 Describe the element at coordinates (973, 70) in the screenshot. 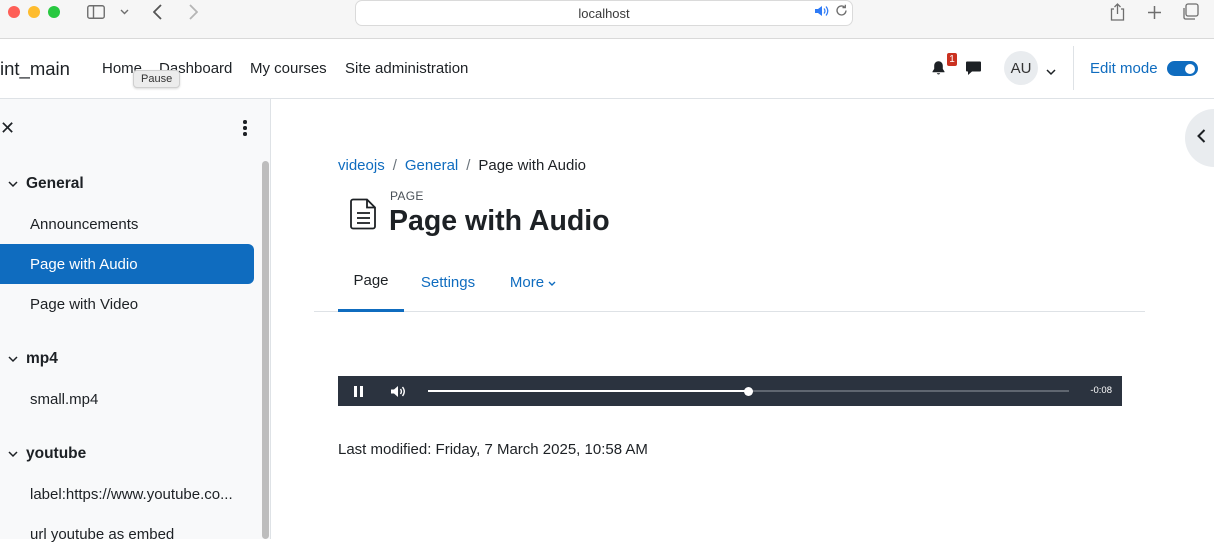

I see `messages-icon` at that location.